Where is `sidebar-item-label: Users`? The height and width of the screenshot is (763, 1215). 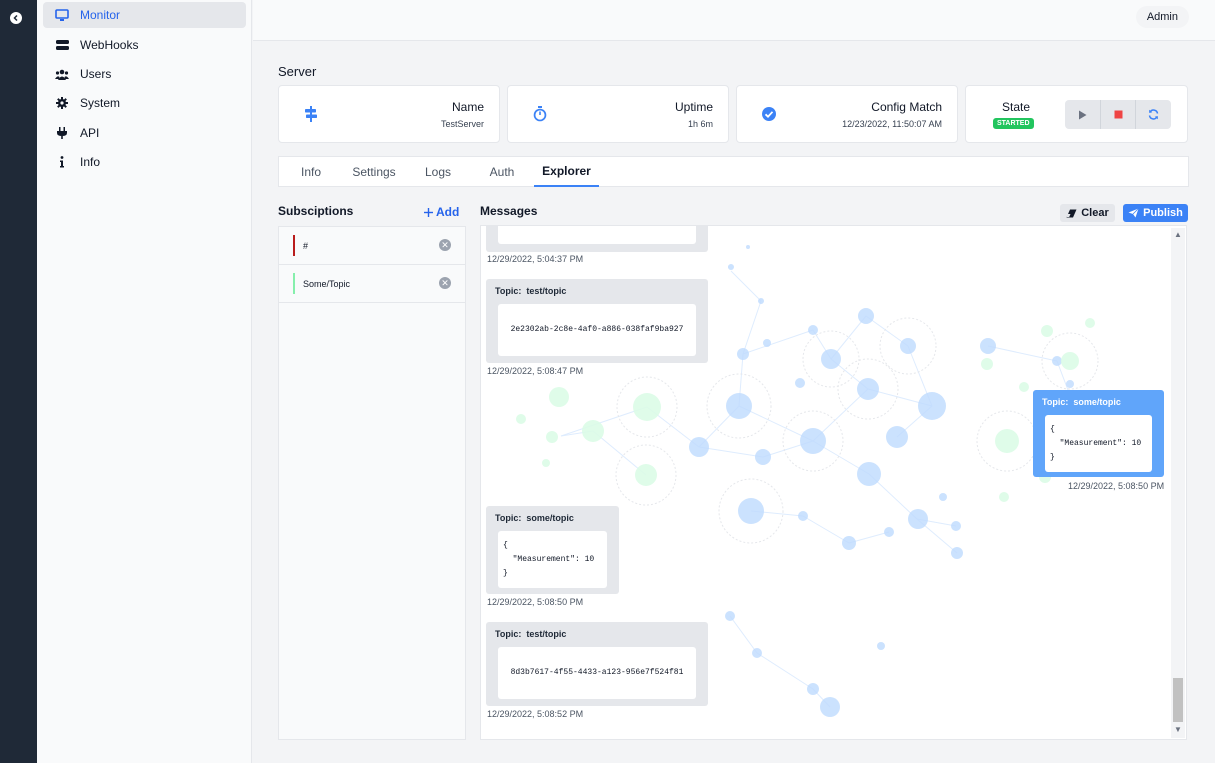
sidebar-item-label: Users is located at coordinates (96, 74).